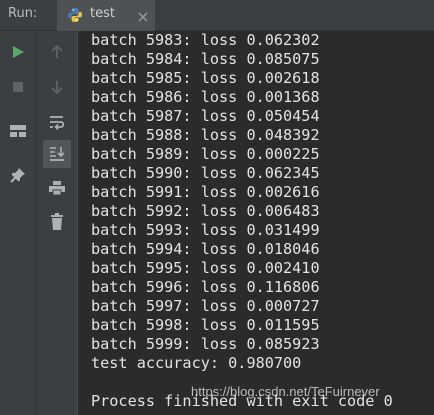 This screenshot has width=434, height=415. Describe the element at coordinates (196, 363) in the screenshot. I see `console-line: test accuracy: 0.980700` at that location.